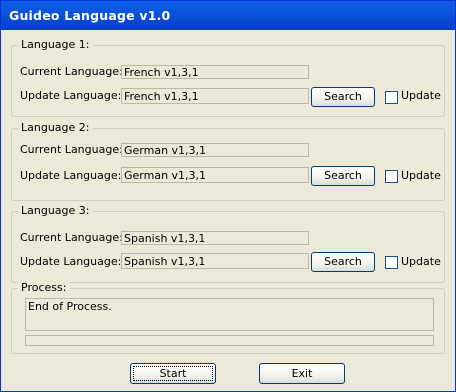 The width and height of the screenshot is (456, 392). I want to click on language-2-search-button: Search, so click(343, 176).